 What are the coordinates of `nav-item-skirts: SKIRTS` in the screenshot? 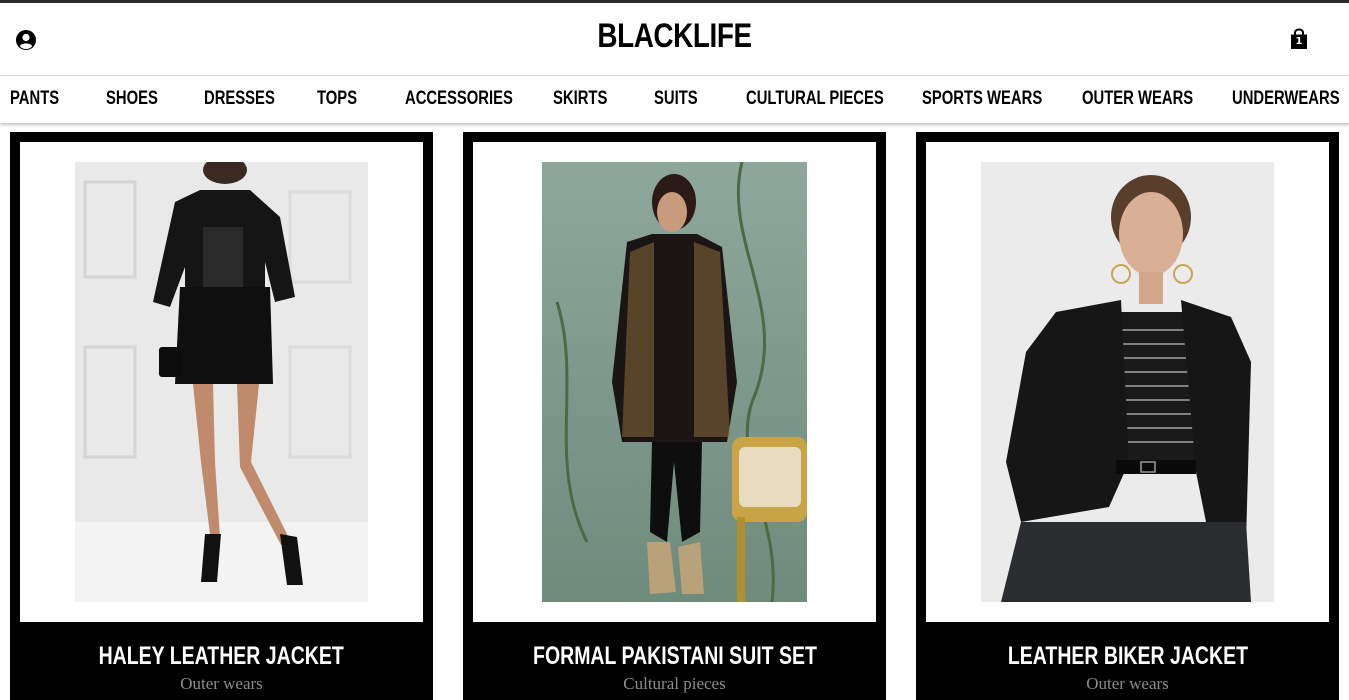 It's located at (580, 99).